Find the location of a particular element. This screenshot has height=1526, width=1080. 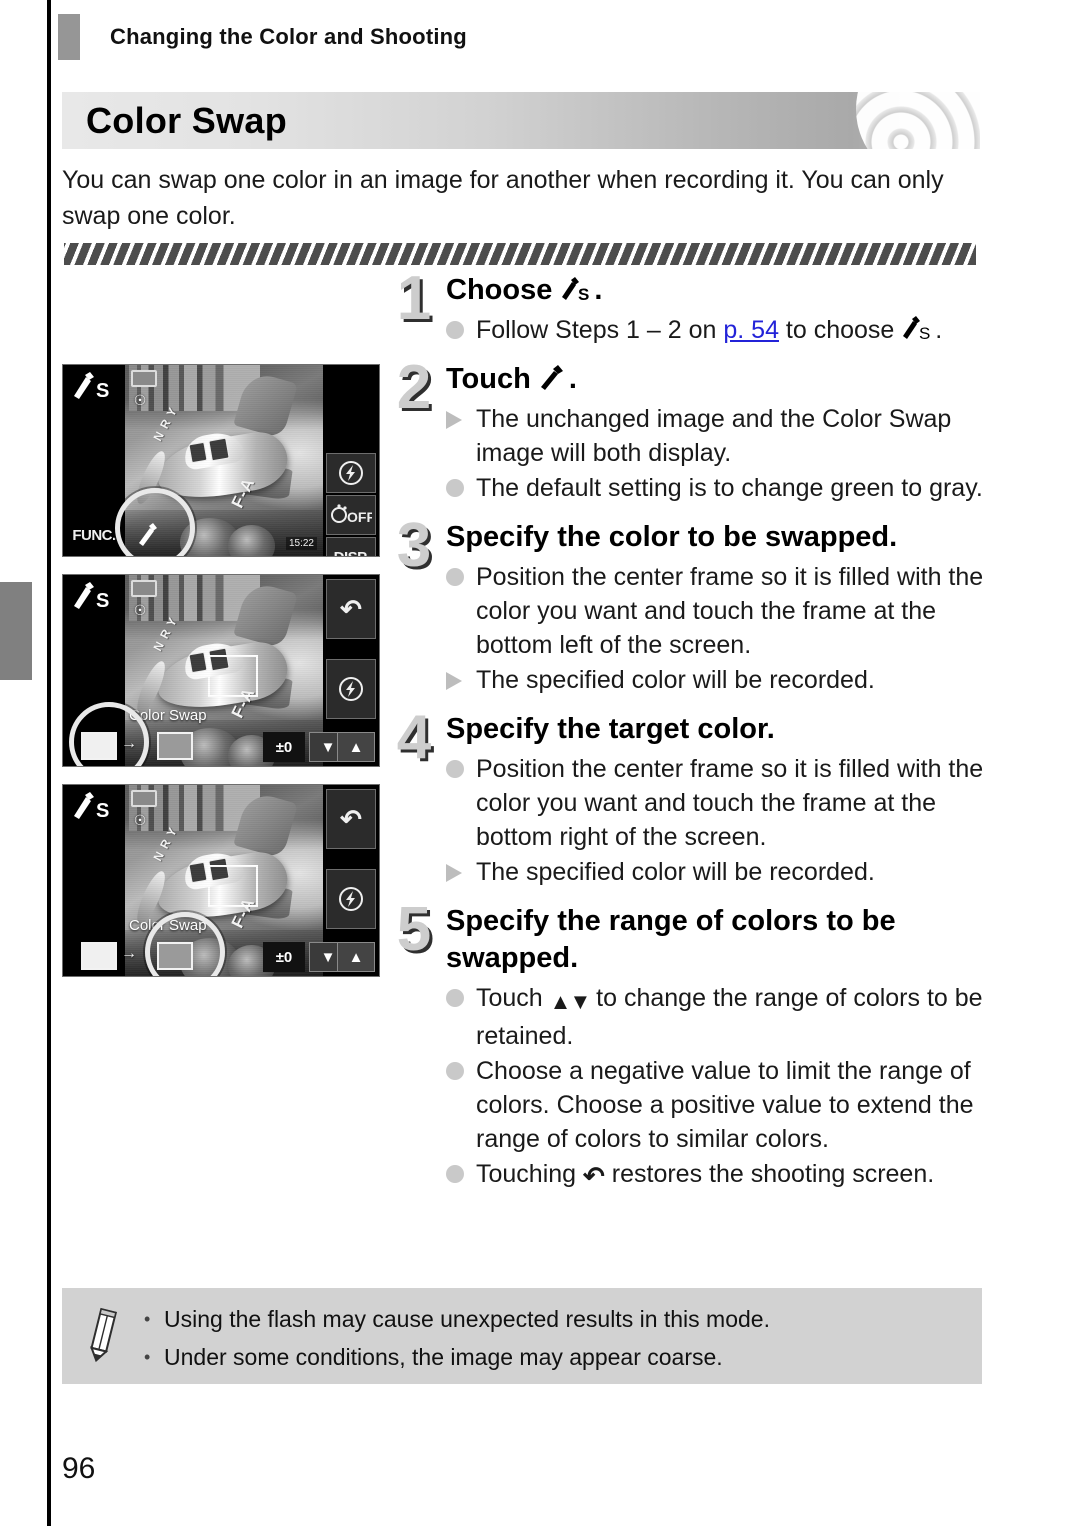

step-title: Specify the color to be swapped. is located at coordinates (672, 537).